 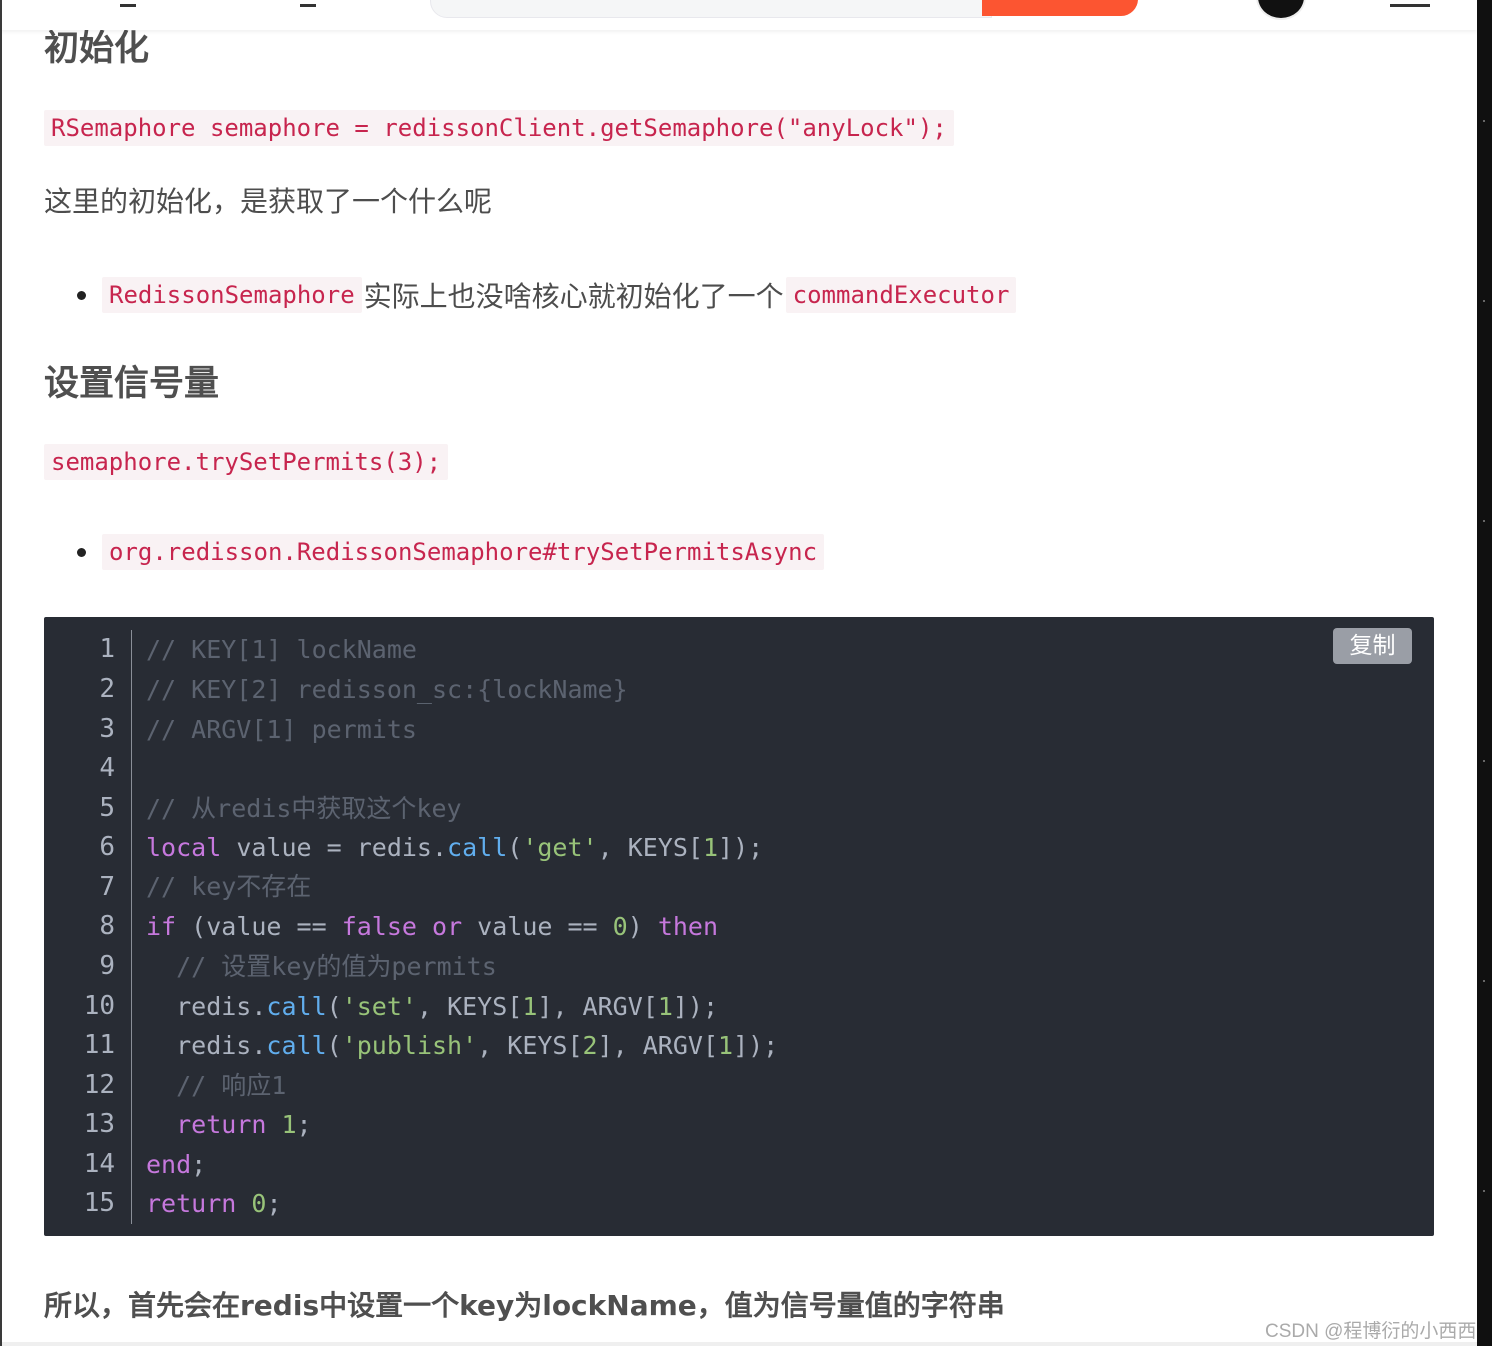 What do you see at coordinates (1371, 1331) in the screenshot?
I see `watermark: CSDN @程博衍的小西西` at bounding box center [1371, 1331].